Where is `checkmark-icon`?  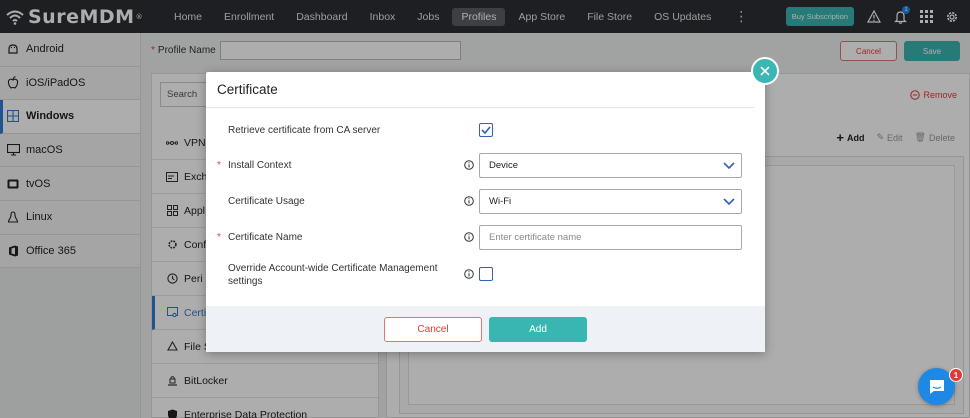
checkmark-icon is located at coordinates (486, 130).